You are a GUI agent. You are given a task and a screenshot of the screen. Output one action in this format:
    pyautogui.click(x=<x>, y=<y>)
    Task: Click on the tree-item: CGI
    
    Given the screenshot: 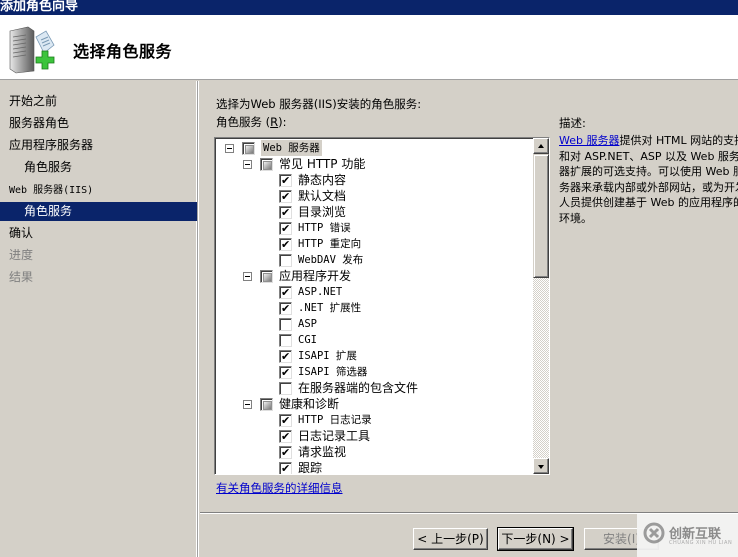 What is the action you would take?
    pyautogui.click(x=374, y=340)
    